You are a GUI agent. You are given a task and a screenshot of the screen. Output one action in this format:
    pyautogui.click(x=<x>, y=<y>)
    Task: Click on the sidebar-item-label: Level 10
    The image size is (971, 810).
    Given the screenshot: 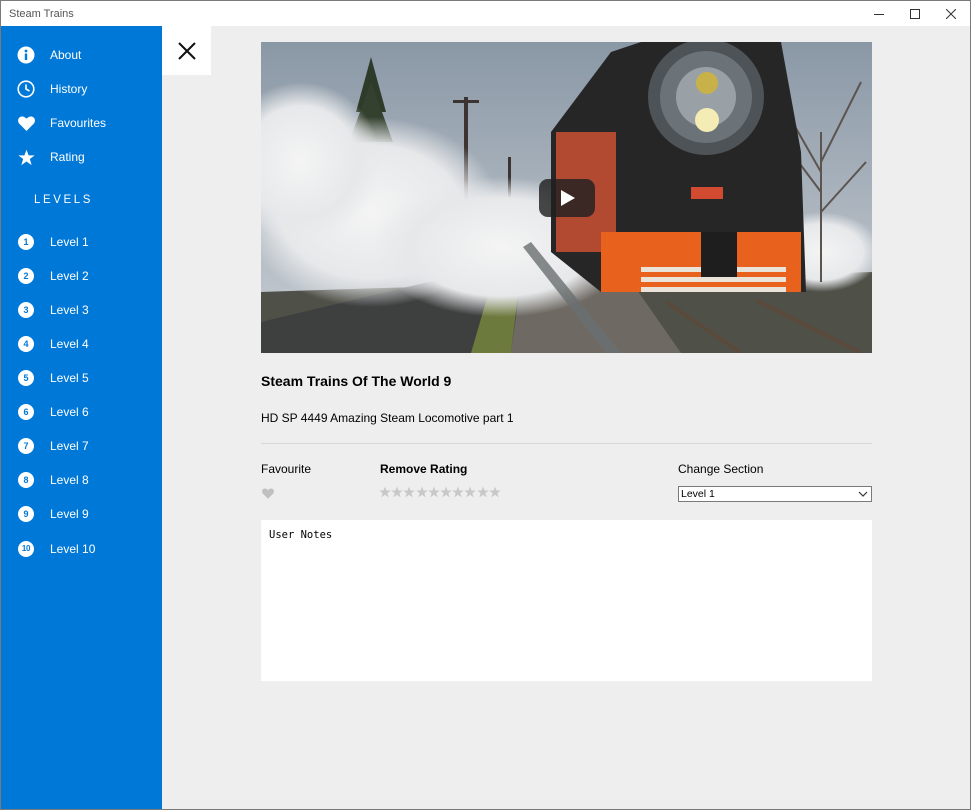 What is the action you would take?
    pyautogui.click(x=73, y=549)
    